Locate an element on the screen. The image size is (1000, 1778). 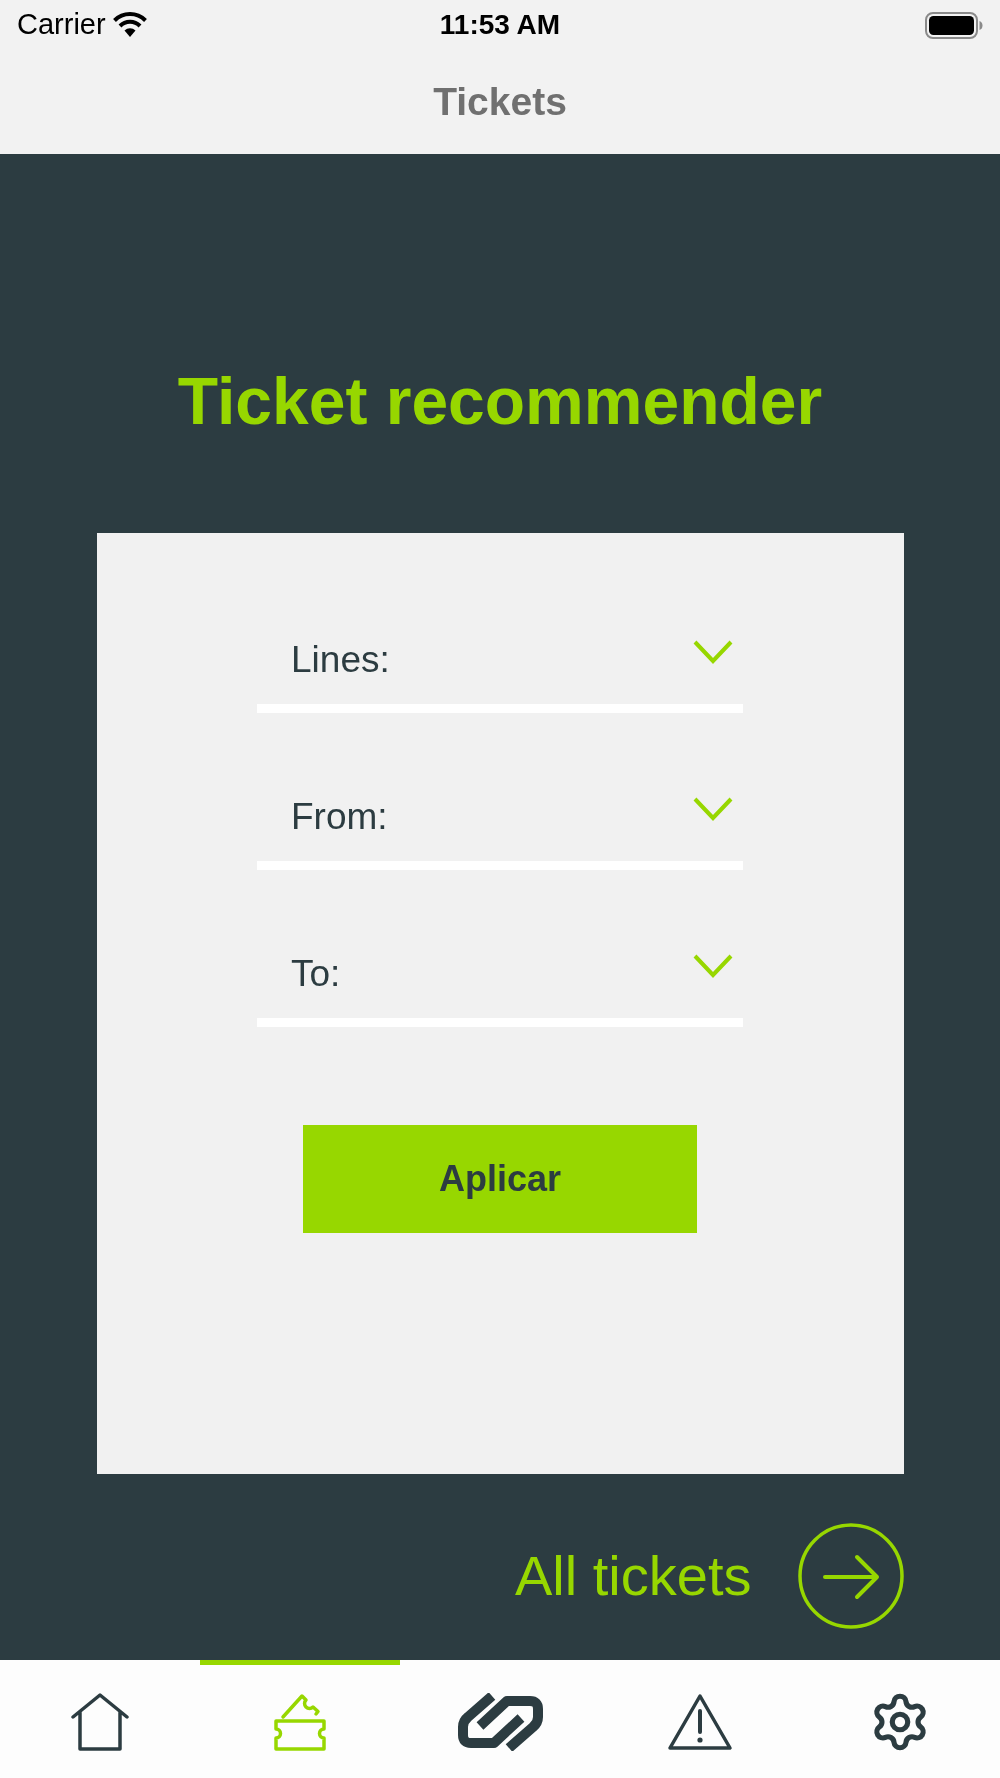
ticket-icon is located at coordinates (300, 1721).